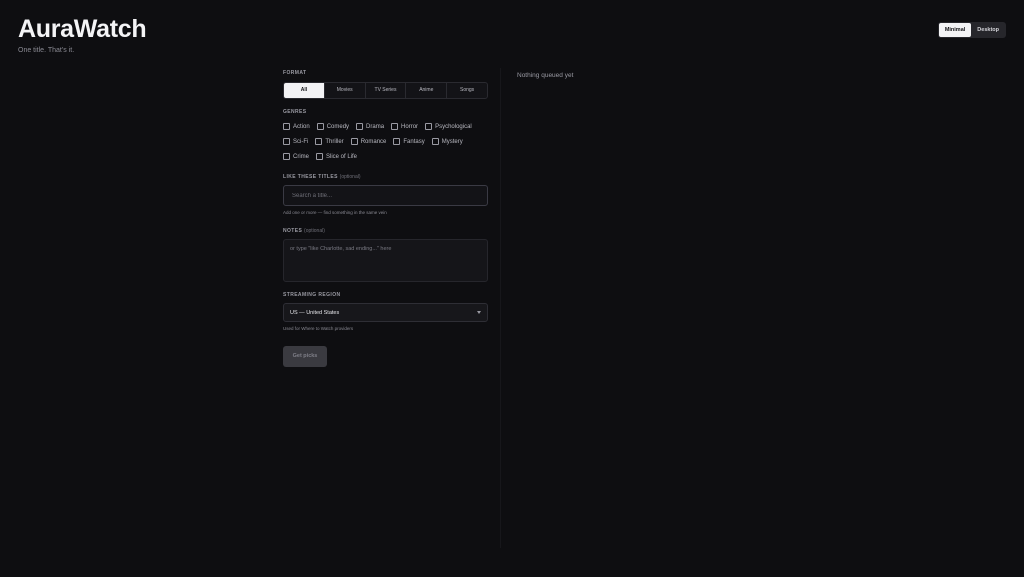 This screenshot has height=577, width=1024. I want to click on genre-label: Thriller, so click(334, 141).